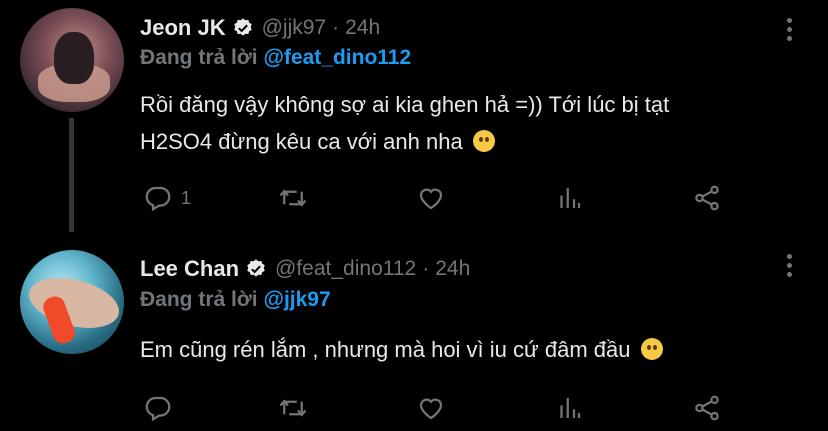  I want to click on replying-to: Đang trả lời @feat_dino112, so click(275, 58).